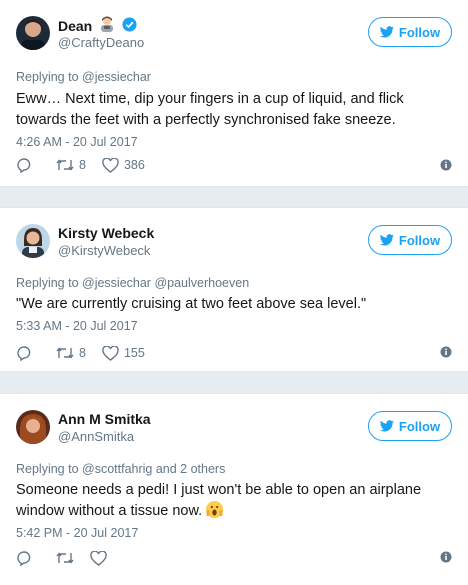 Image resolution: width=468 pixels, height=585 pixels. What do you see at coordinates (77, 142) in the screenshot?
I see `timestamp: 4:26 AM - 20 Jul 2017` at bounding box center [77, 142].